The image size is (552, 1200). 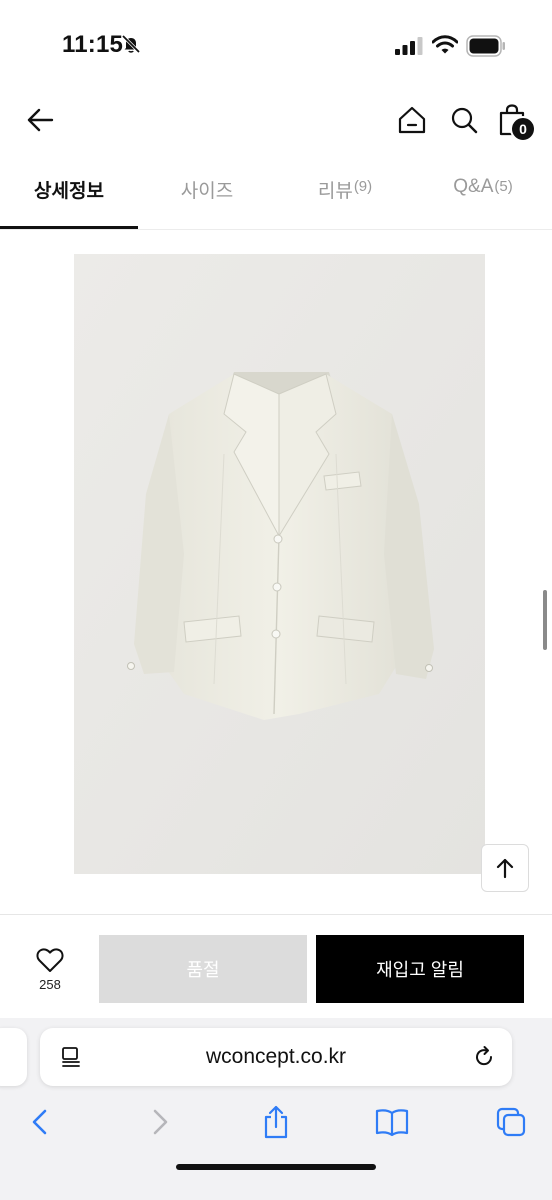 I want to click on tab-reviews: 리뷰 (9), so click(x=345, y=203).